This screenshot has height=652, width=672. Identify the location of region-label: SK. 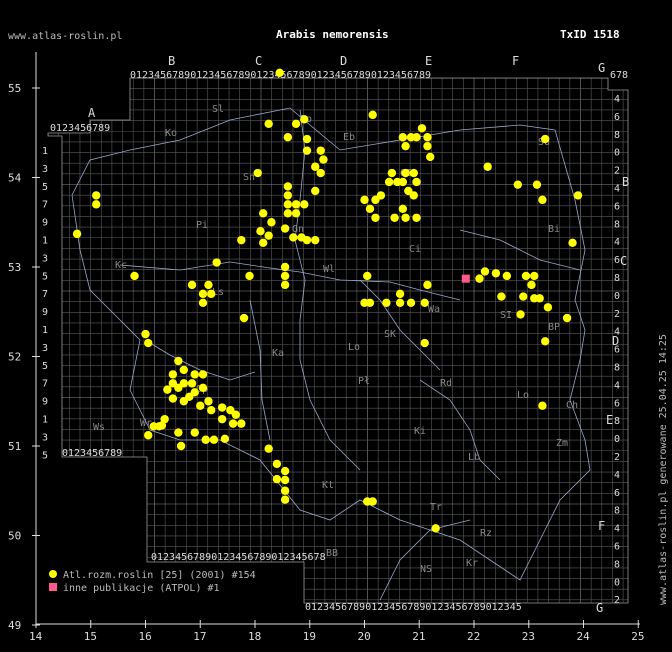
(390, 334).